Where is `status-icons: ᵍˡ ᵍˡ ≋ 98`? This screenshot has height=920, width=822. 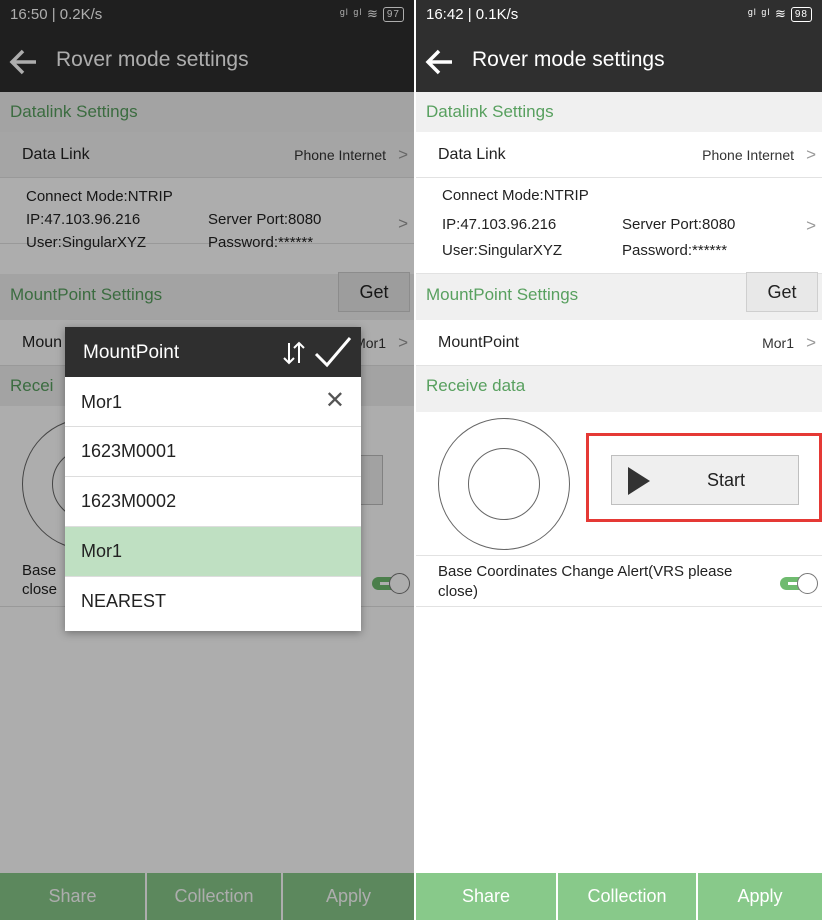
status-icons: ᵍˡ ᵍˡ ≋ 98 is located at coordinates (780, 14).